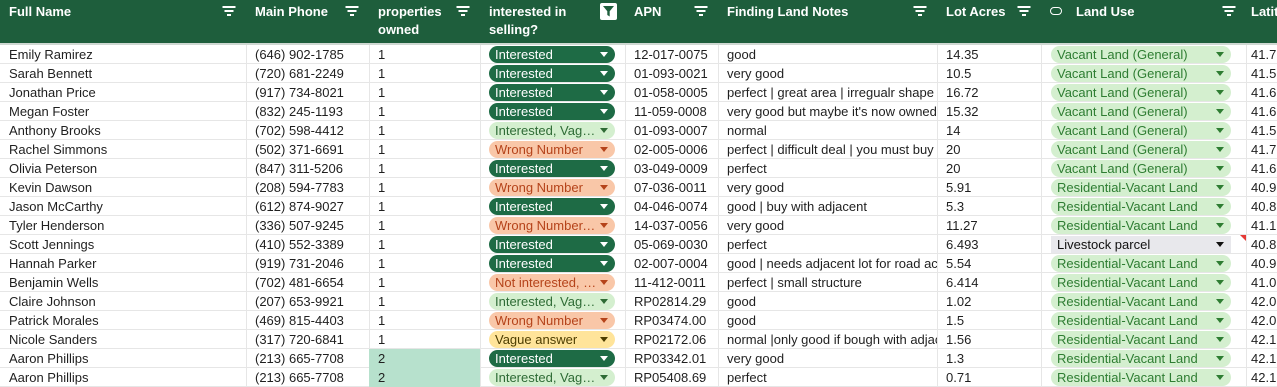 This screenshot has width=1277, height=387. I want to click on cell-lot-acres: 5.54, so click(989, 263).